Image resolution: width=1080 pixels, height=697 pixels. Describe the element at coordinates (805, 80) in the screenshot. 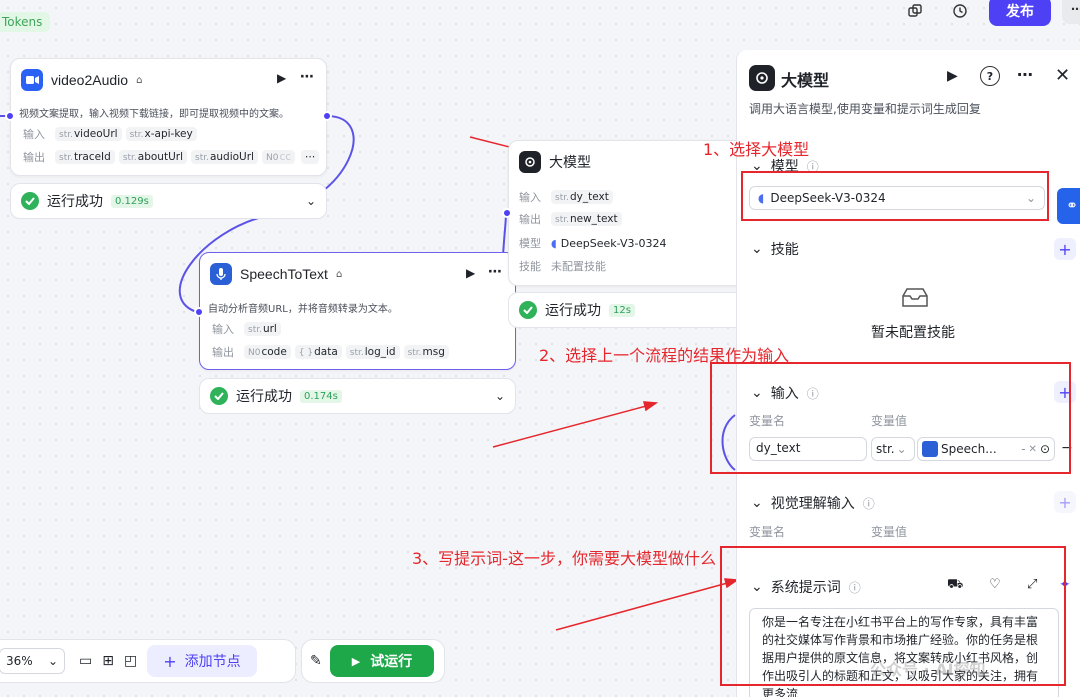

I see `panel-title: 大模型` at that location.